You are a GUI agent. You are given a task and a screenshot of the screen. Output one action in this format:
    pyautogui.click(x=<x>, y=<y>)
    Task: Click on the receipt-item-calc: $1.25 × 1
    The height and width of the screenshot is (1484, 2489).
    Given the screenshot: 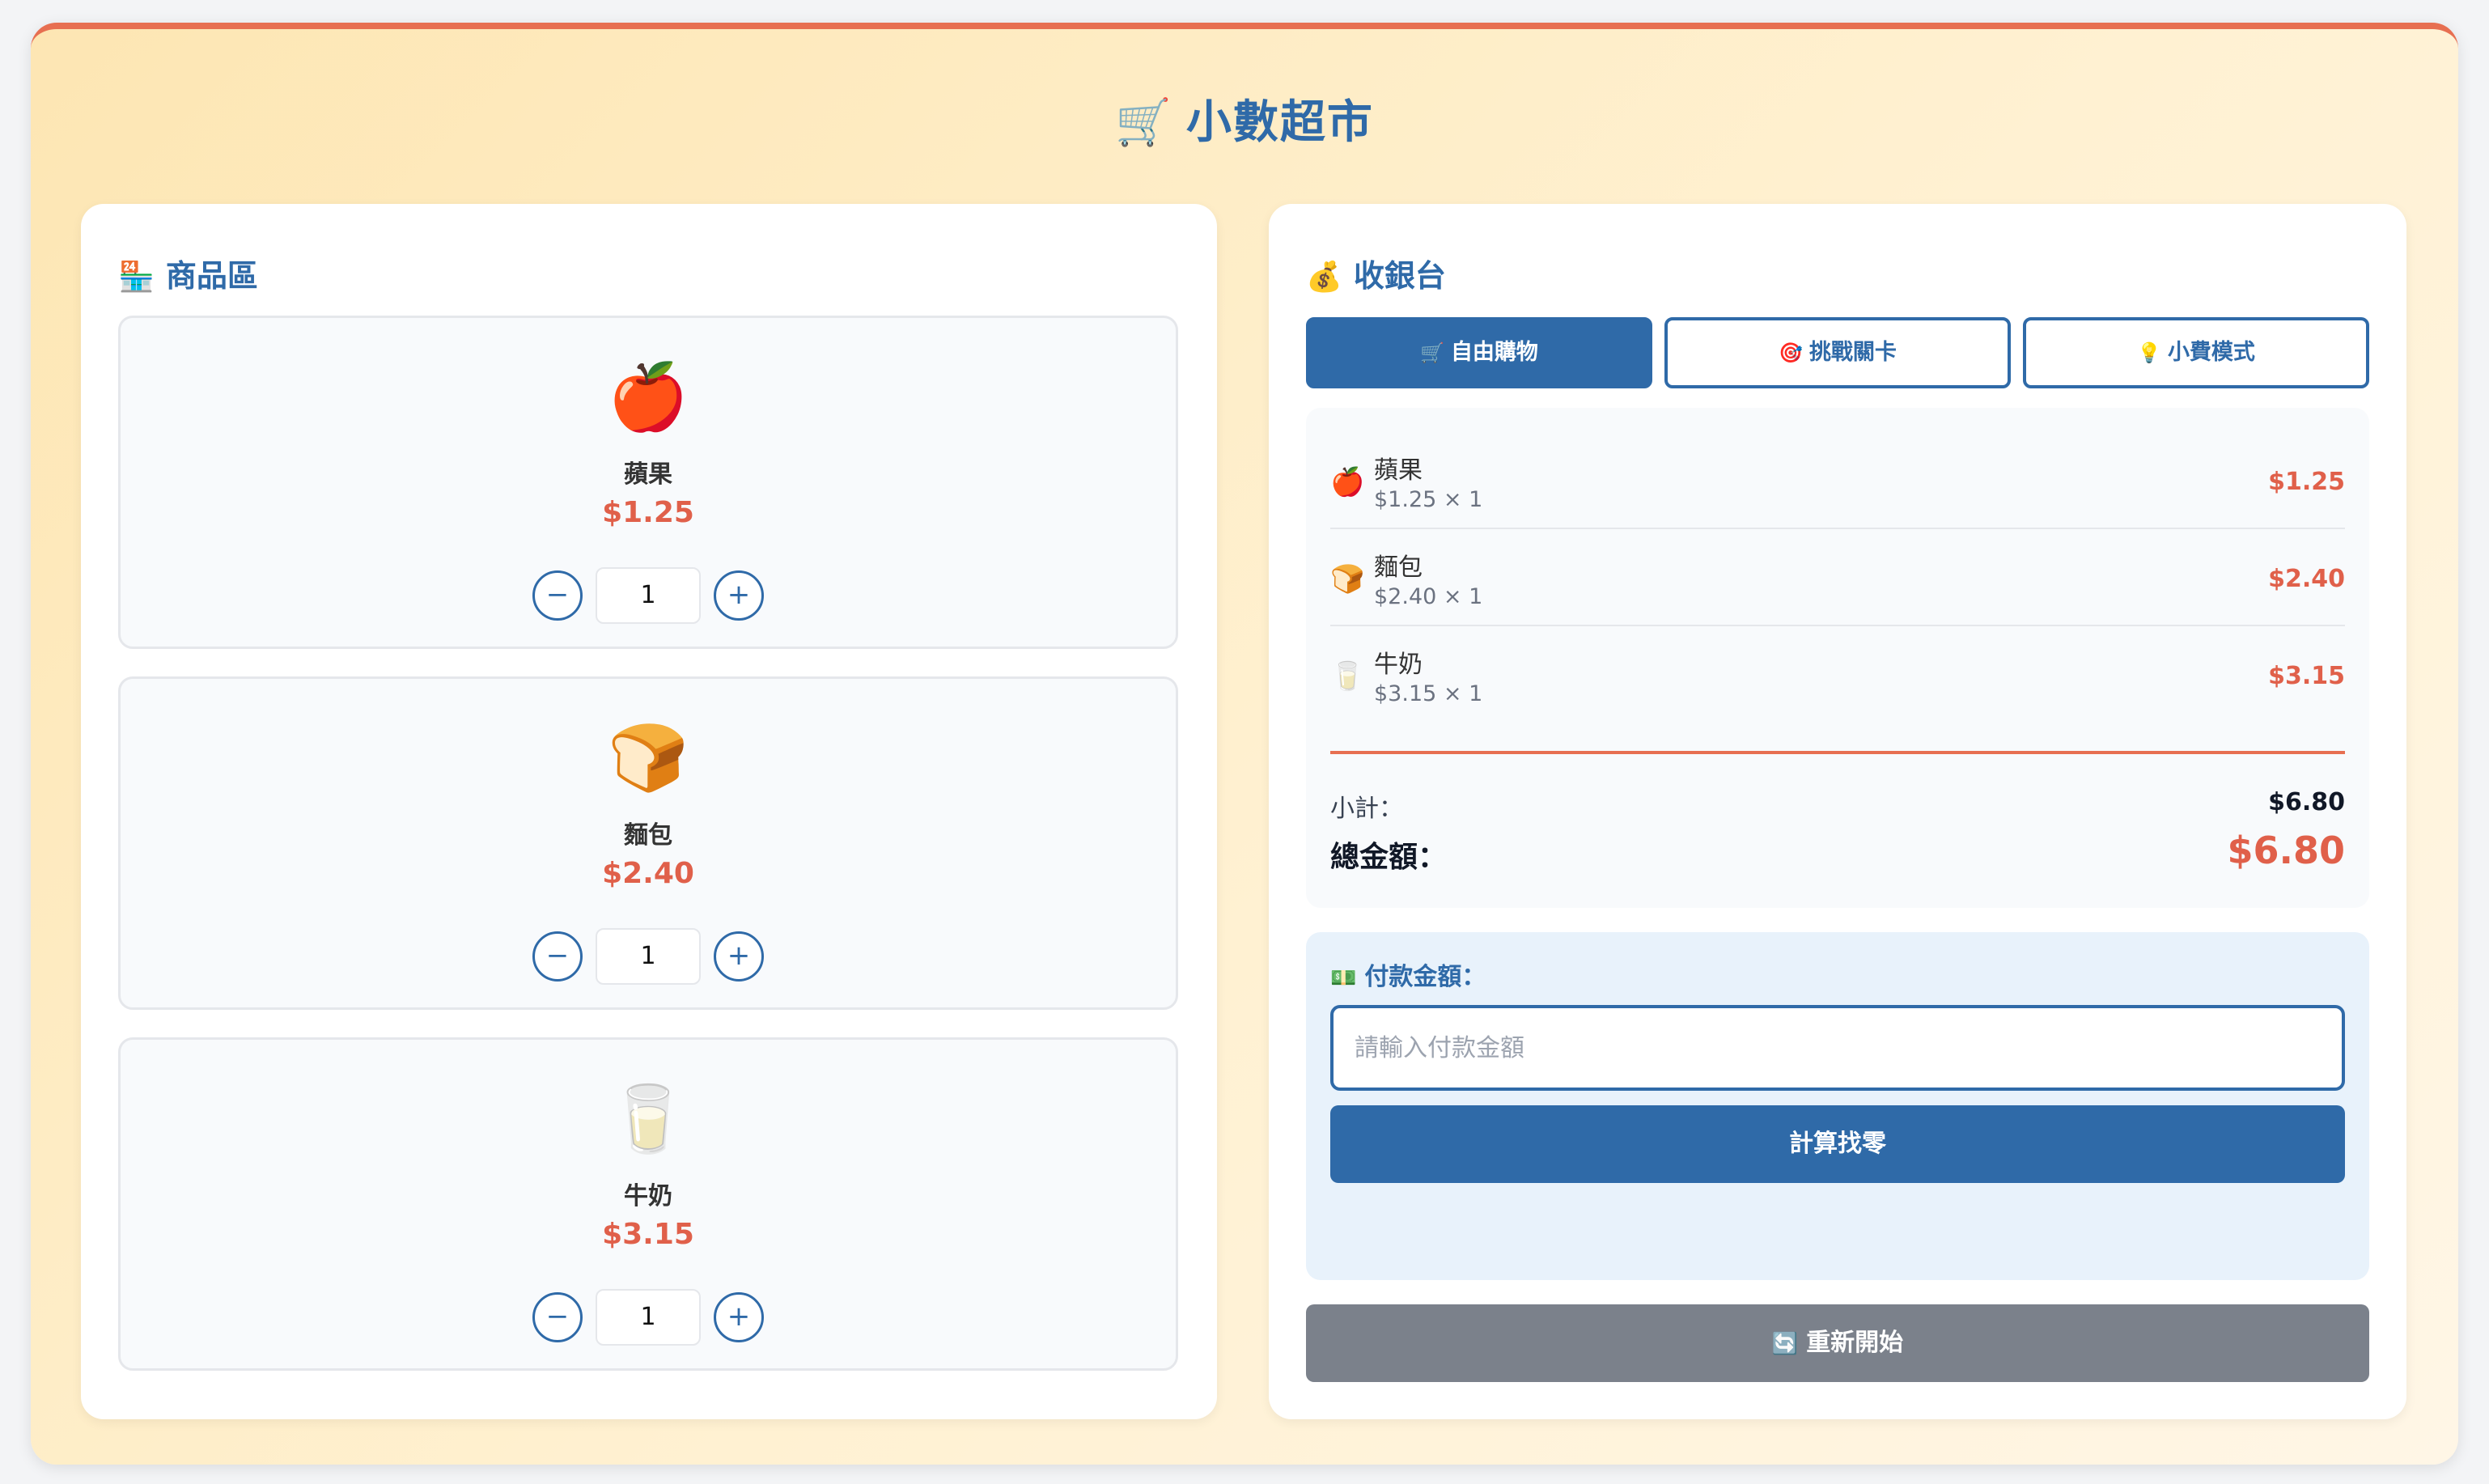 What is the action you would take?
    pyautogui.click(x=1428, y=499)
    